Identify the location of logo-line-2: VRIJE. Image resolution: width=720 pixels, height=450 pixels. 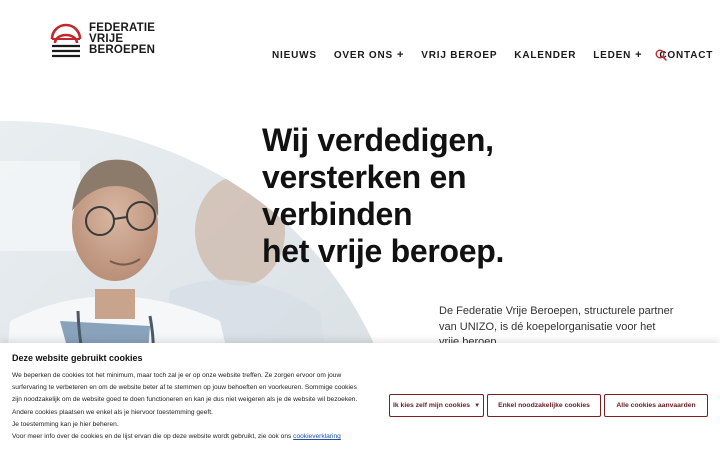
(106, 38).